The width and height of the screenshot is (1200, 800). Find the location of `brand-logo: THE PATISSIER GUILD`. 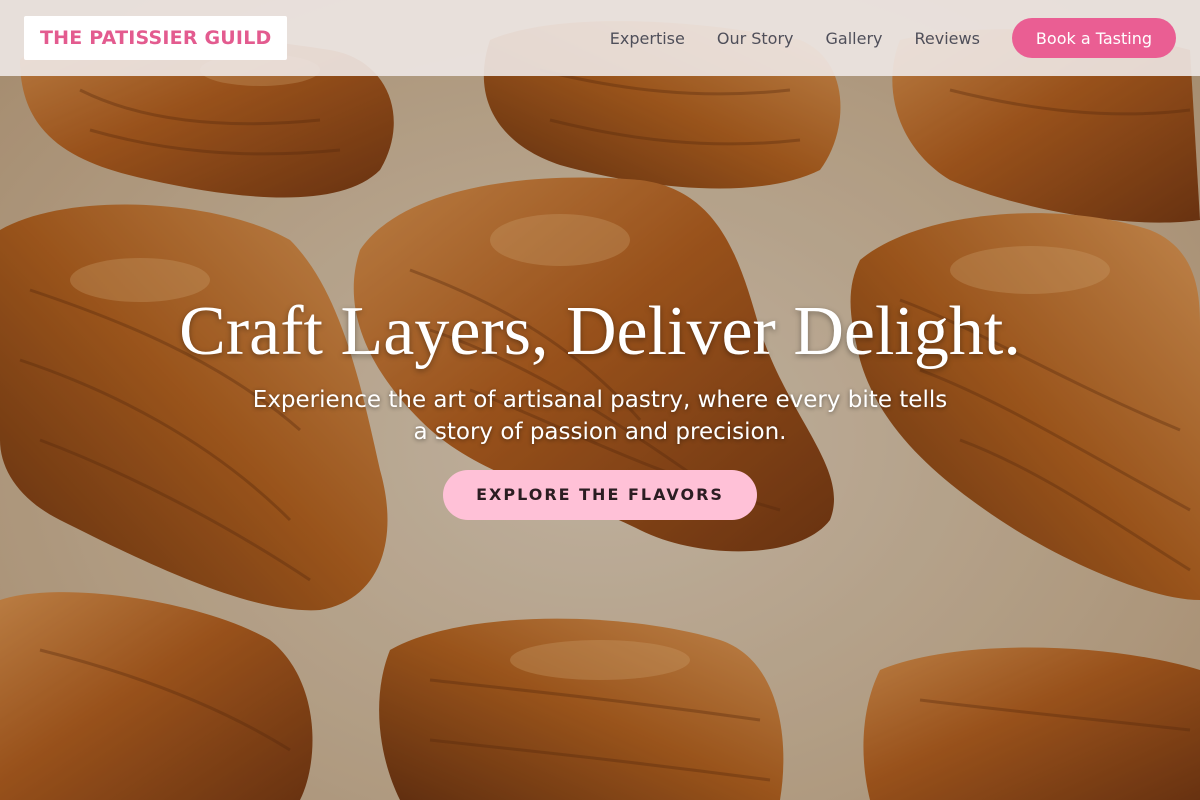

brand-logo: THE PATISSIER GUILD is located at coordinates (156, 38).